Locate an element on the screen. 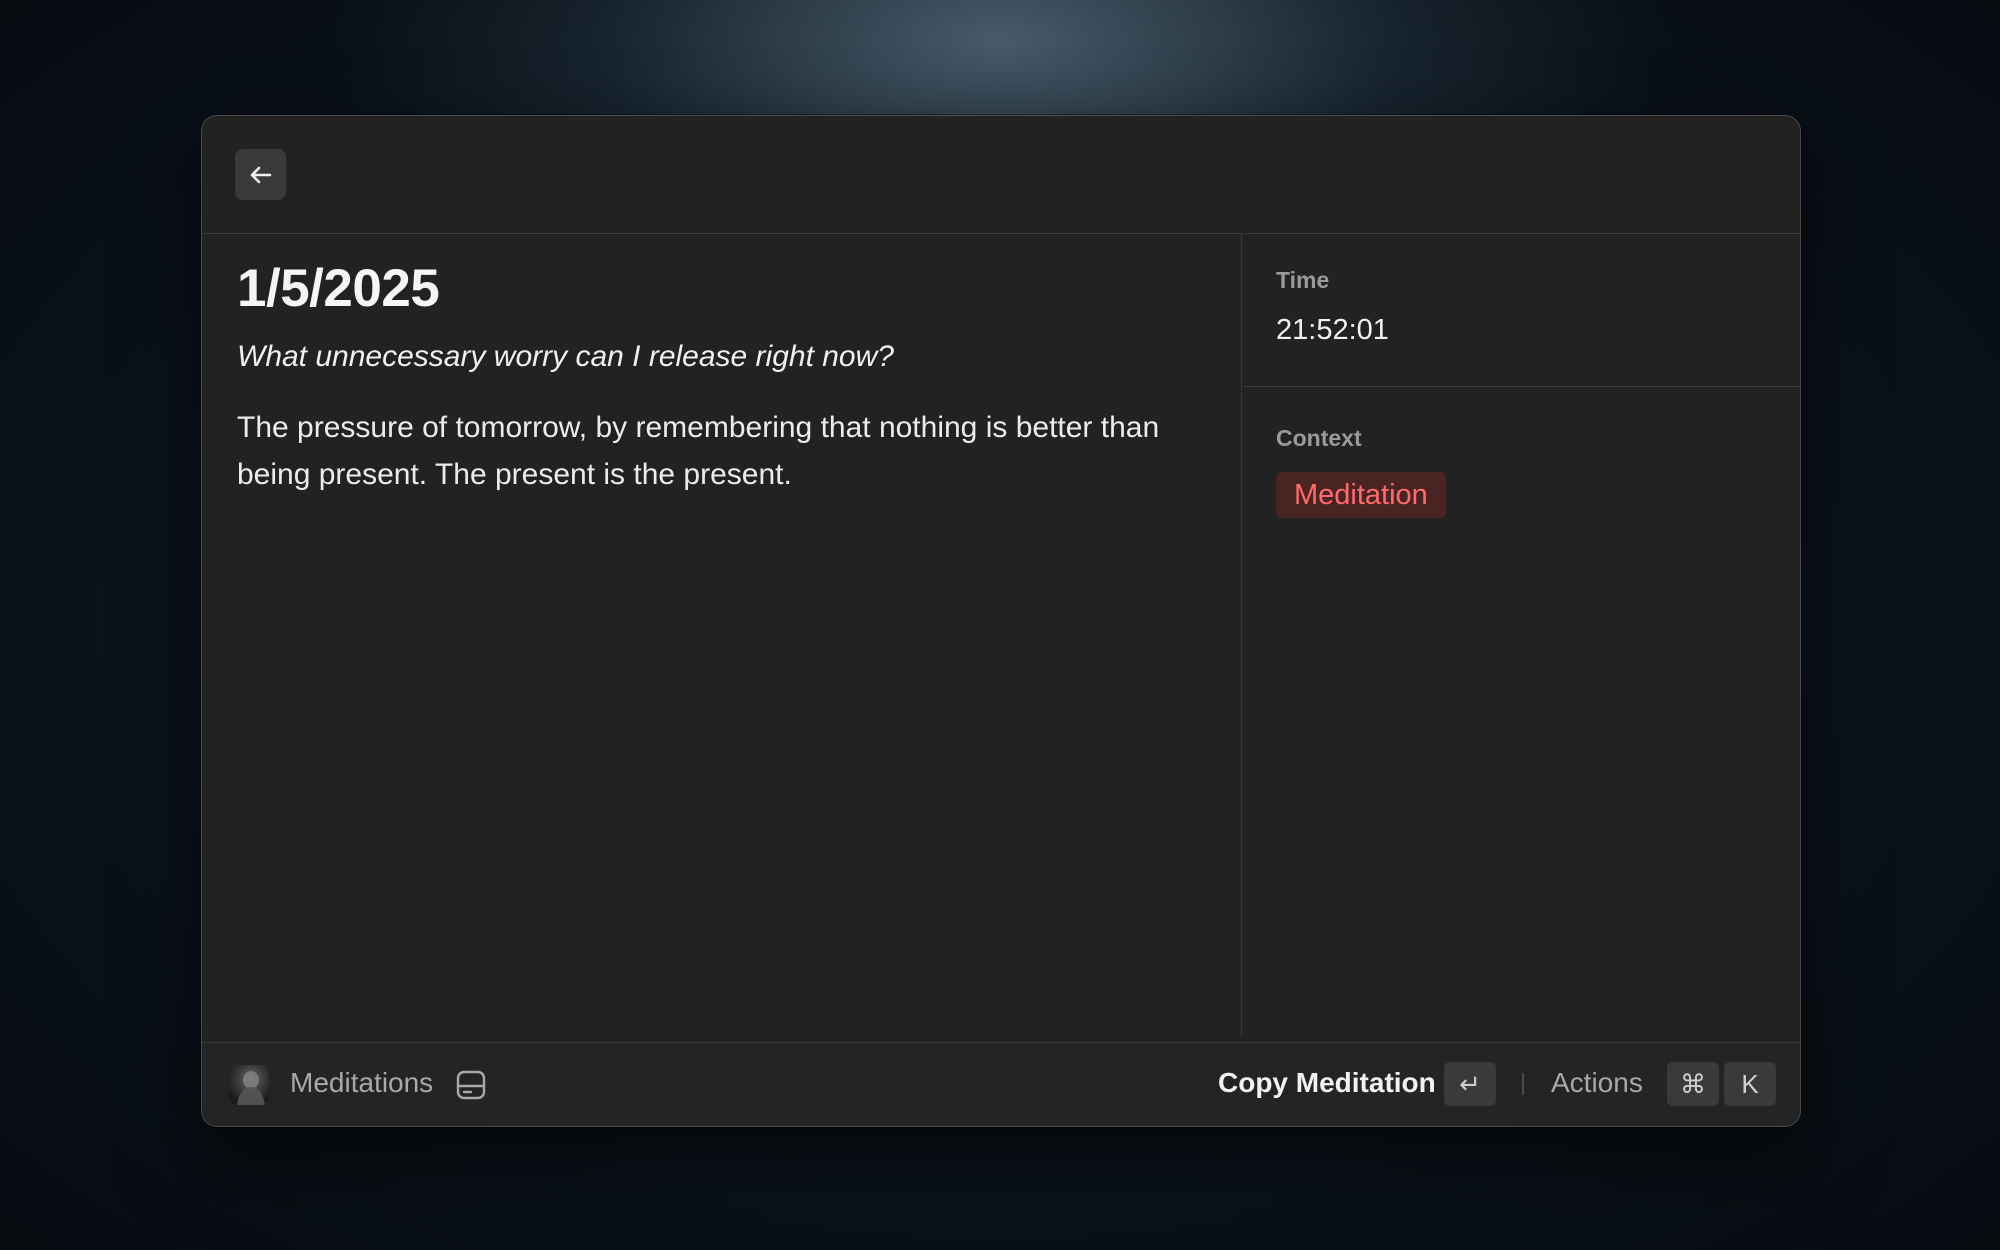  context-tag: Meditation is located at coordinates (1361, 495).